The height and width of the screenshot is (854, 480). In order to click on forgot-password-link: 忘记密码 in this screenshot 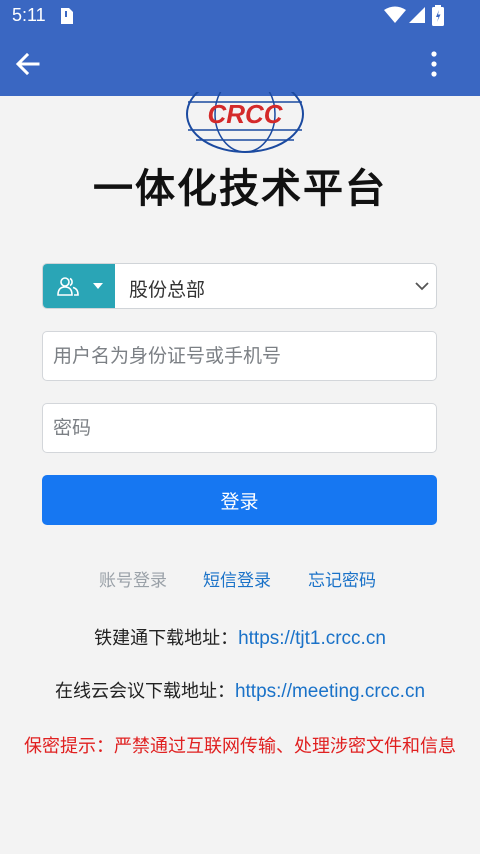, I will do `click(342, 578)`.